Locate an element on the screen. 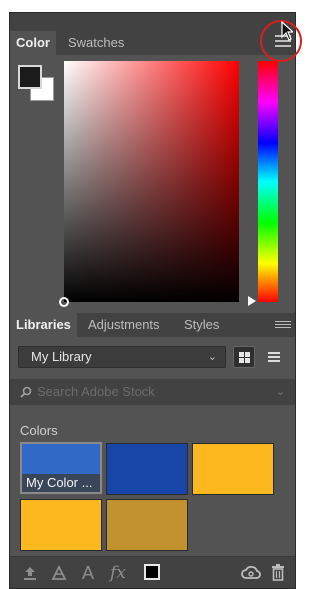  stock-search-bar: Search Adobe Stock ⌄ is located at coordinates (152, 392).